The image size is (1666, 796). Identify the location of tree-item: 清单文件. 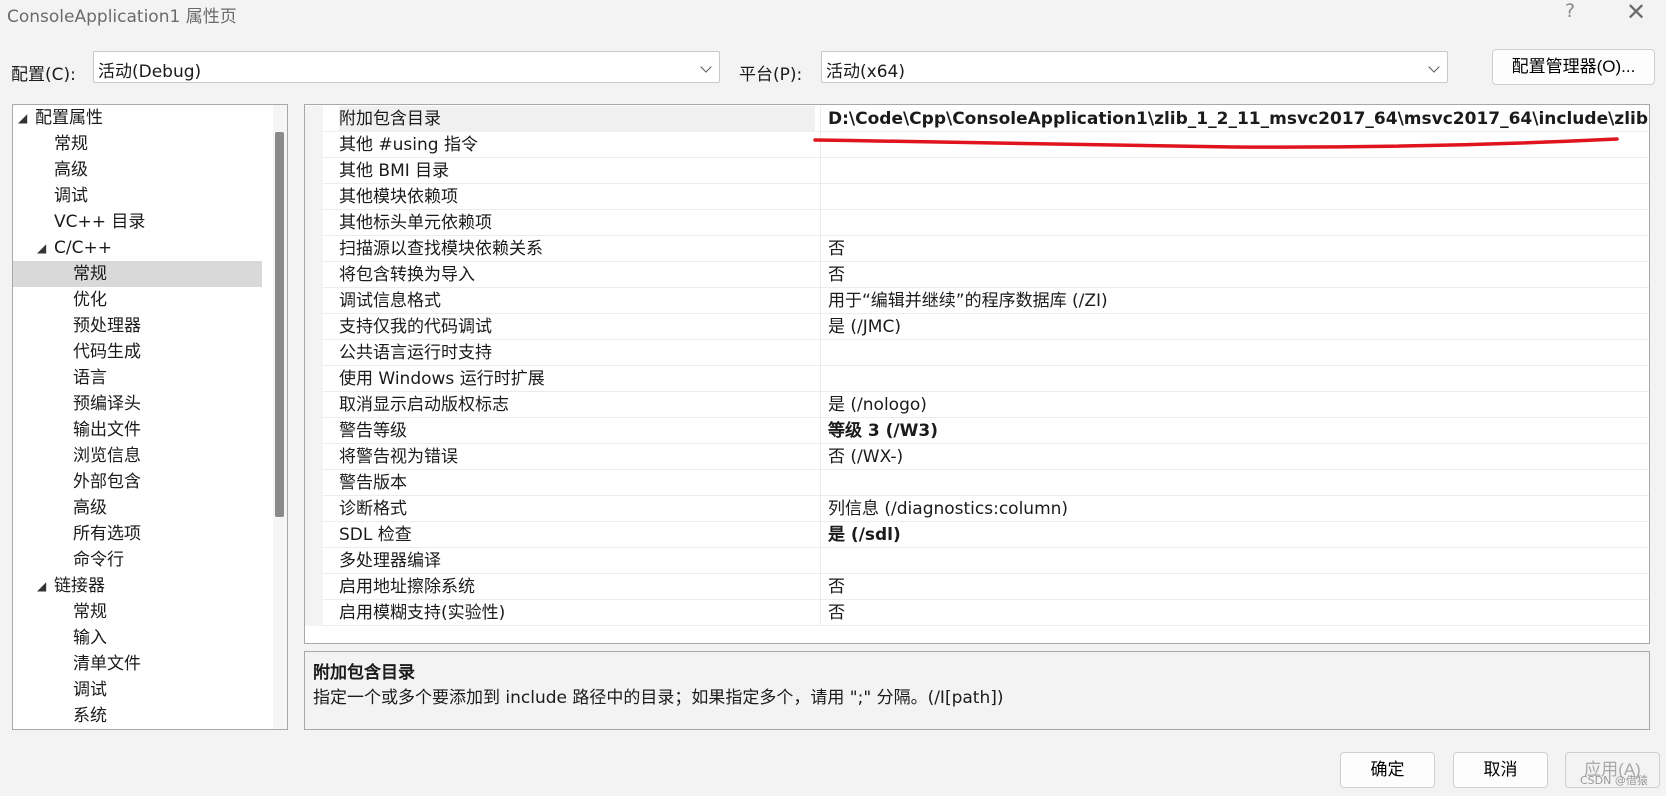
(137, 664).